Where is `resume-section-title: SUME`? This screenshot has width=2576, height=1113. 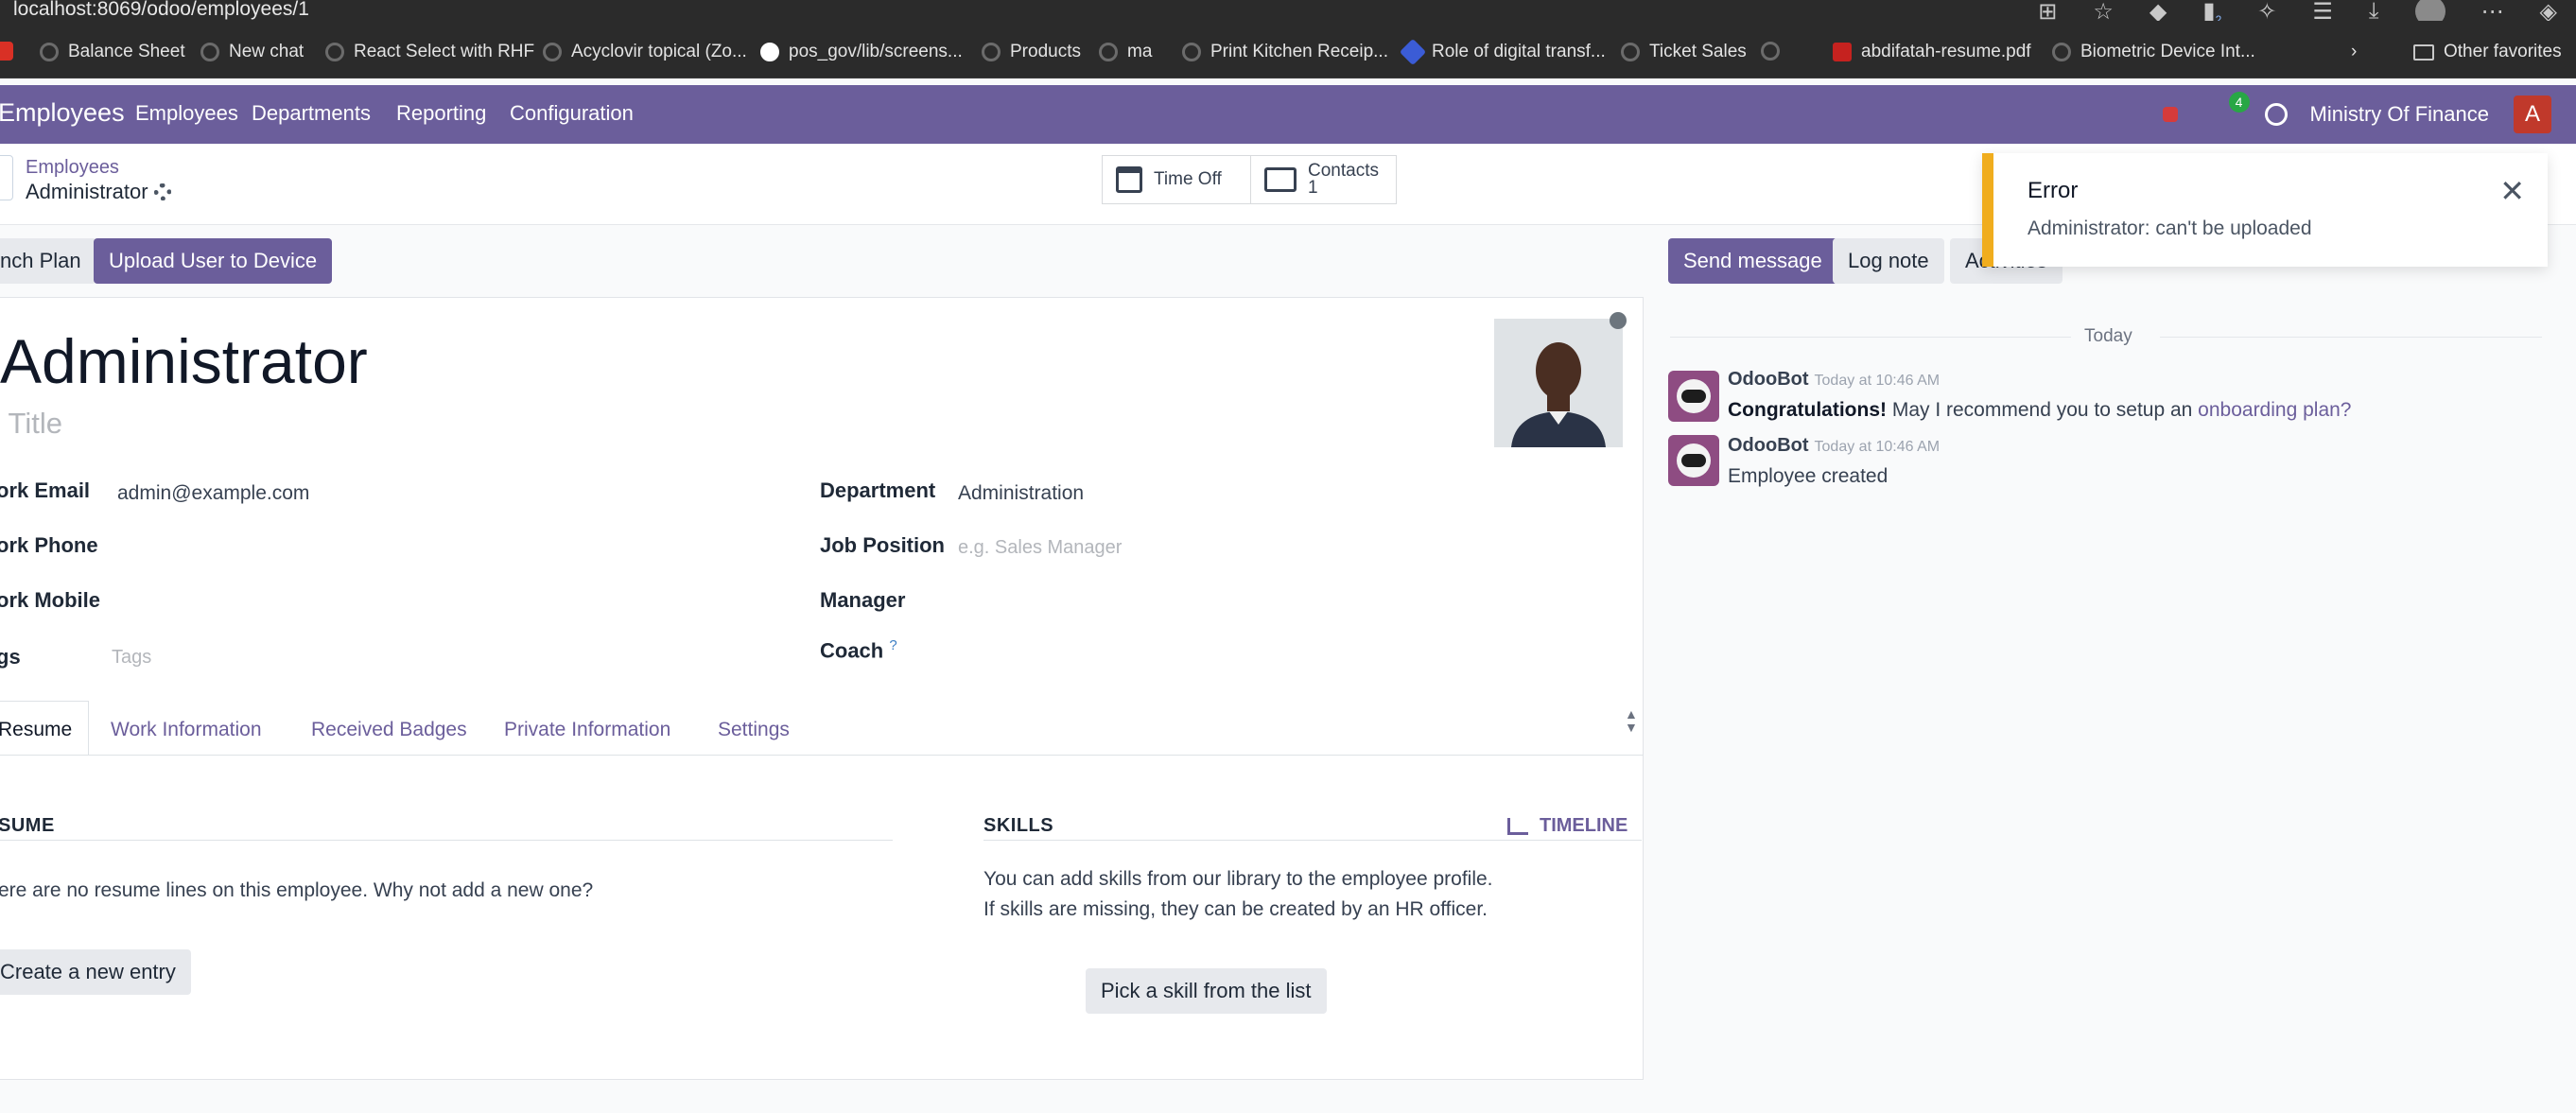
resume-section-title: SUME is located at coordinates (27, 825).